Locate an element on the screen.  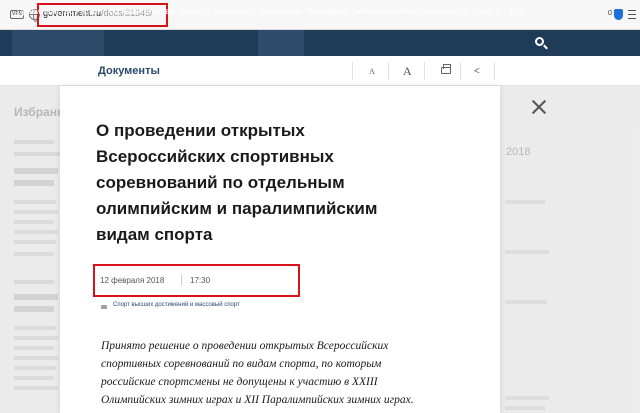
document-date: 12 февраля 2018 is located at coordinates (132, 280).